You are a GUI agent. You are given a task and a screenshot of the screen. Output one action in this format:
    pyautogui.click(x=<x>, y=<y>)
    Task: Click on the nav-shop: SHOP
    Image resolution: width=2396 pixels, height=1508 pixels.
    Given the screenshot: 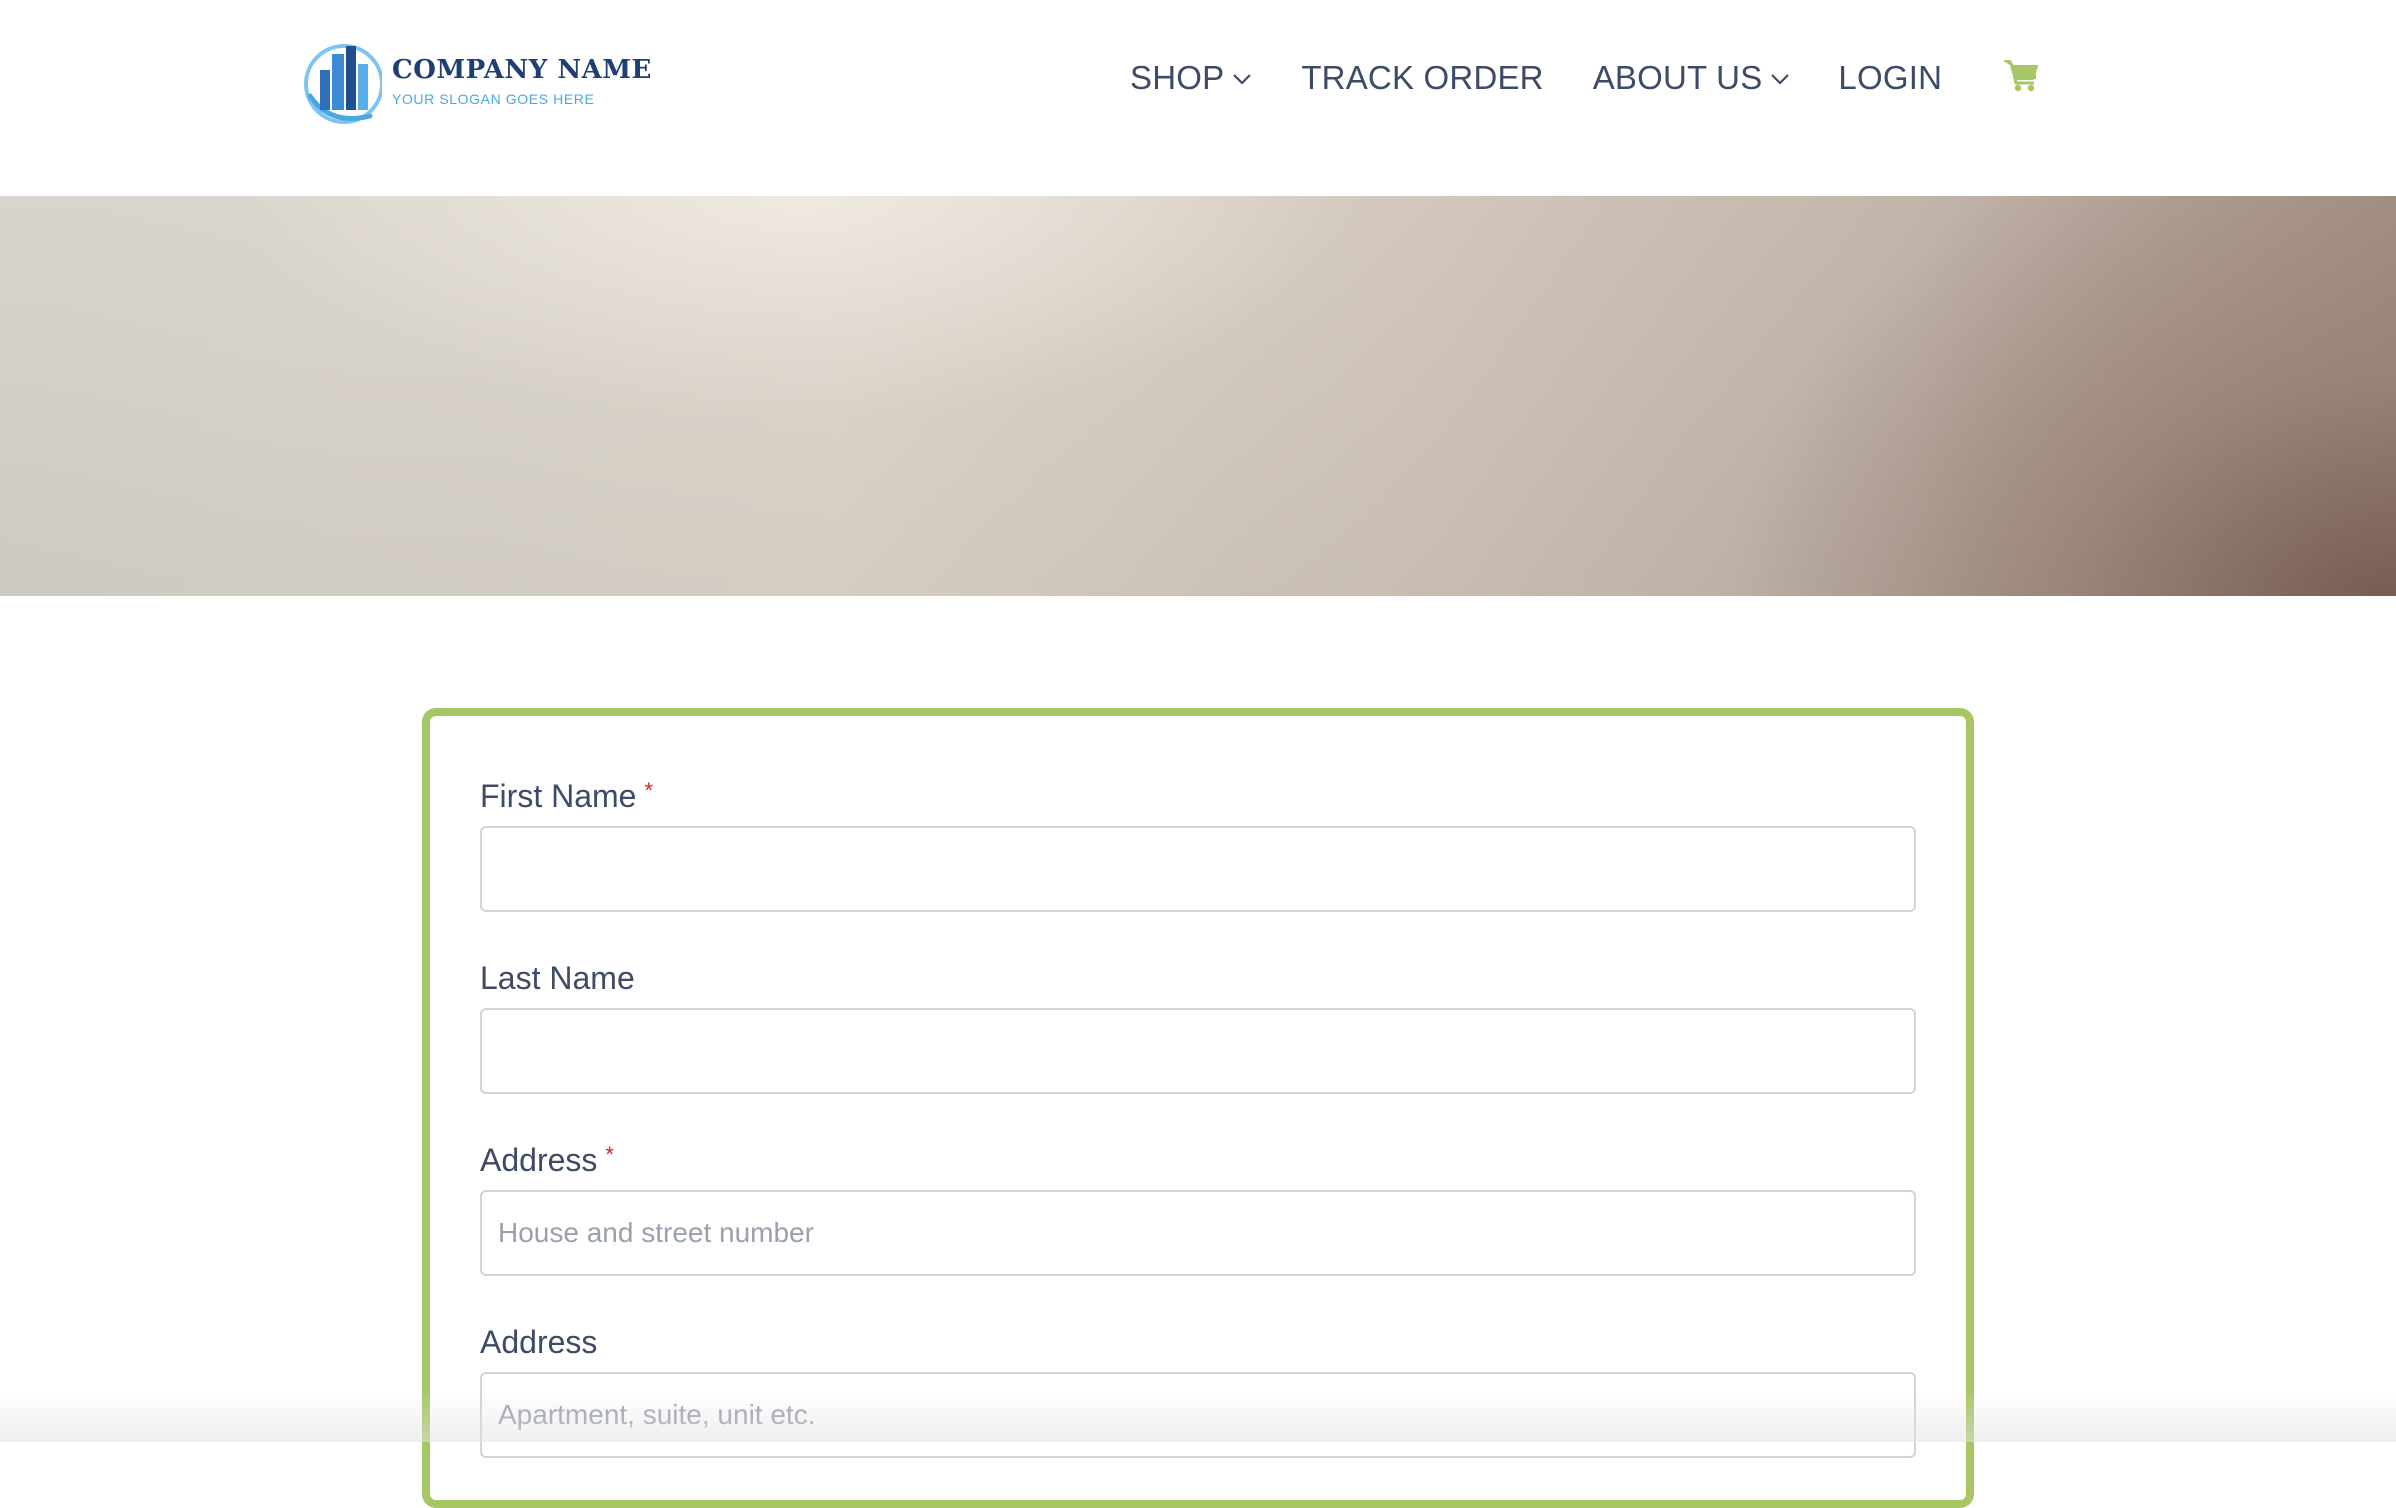 What is the action you would take?
    pyautogui.click(x=1191, y=78)
    